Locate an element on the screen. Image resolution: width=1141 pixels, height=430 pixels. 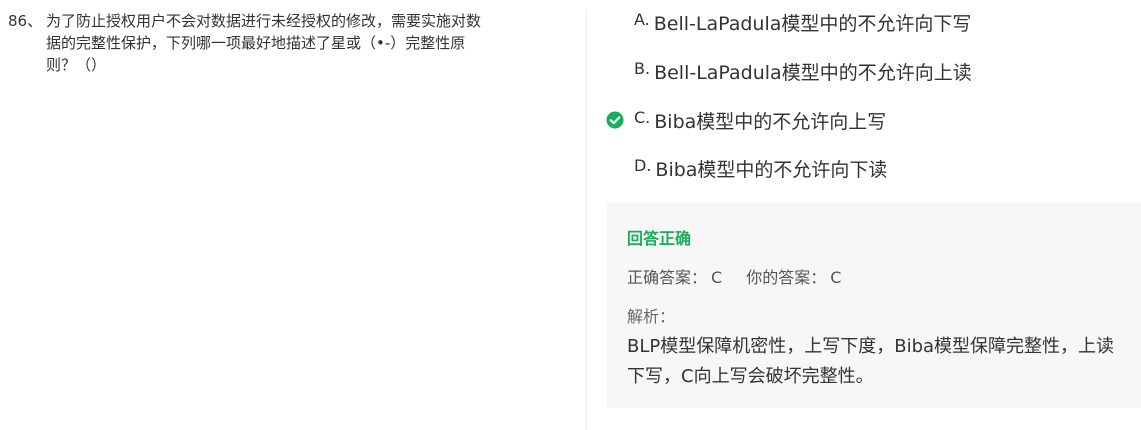
correct-answer-label: 正确答案： is located at coordinates (667, 277).